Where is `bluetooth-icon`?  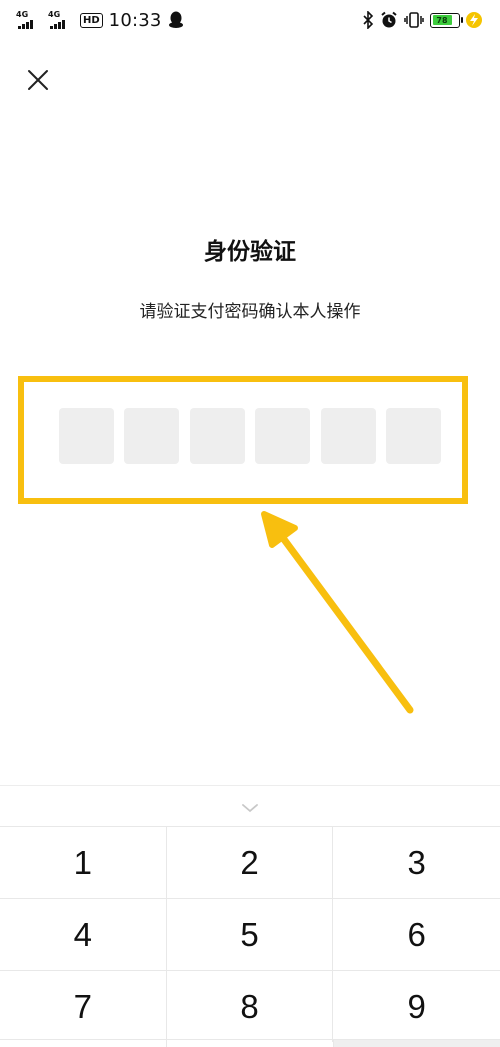 bluetooth-icon is located at coordinates (368, 20).